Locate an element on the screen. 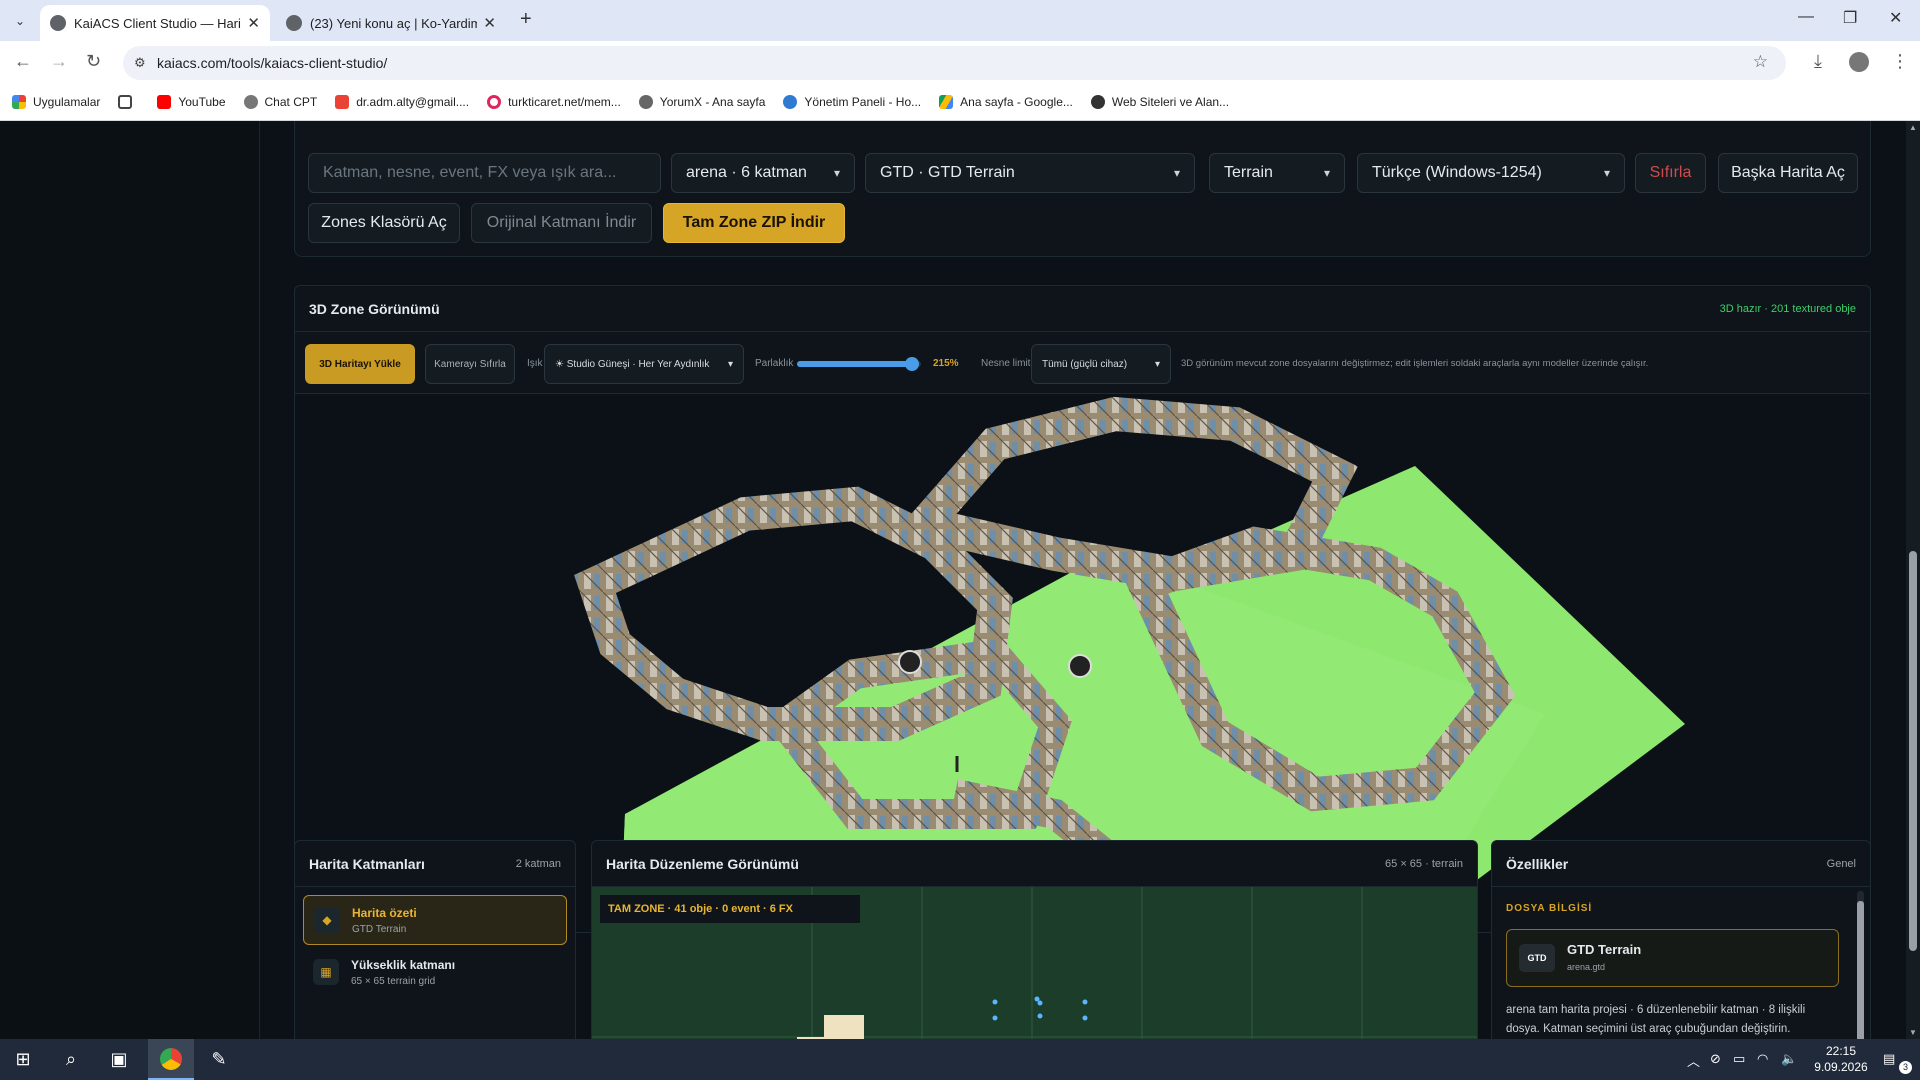 The height and width of the screenshot is (1080, 1920). layer-item-height: ▦ Yükseklik katmanı 65 × 65 terrain grid is located at coordinates (435, 972).